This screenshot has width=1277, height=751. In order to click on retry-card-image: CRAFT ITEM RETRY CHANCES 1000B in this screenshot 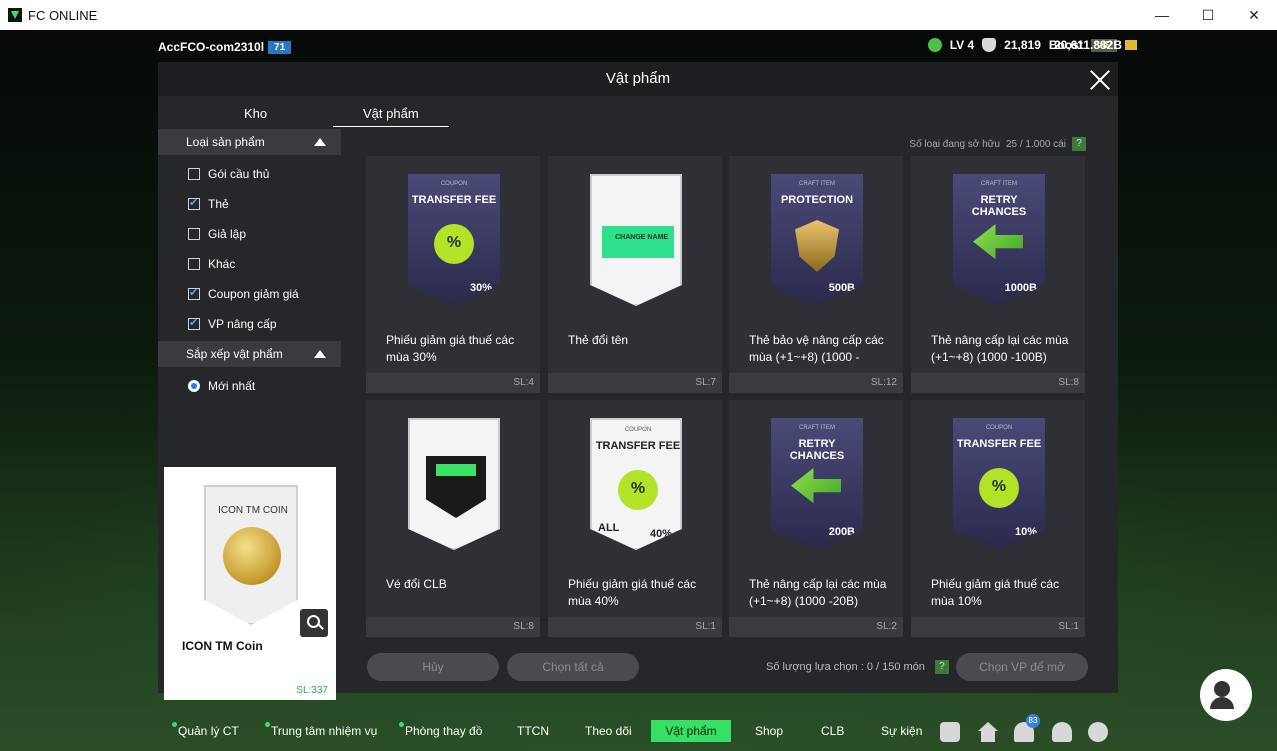, I will do `click(999, 240)`.